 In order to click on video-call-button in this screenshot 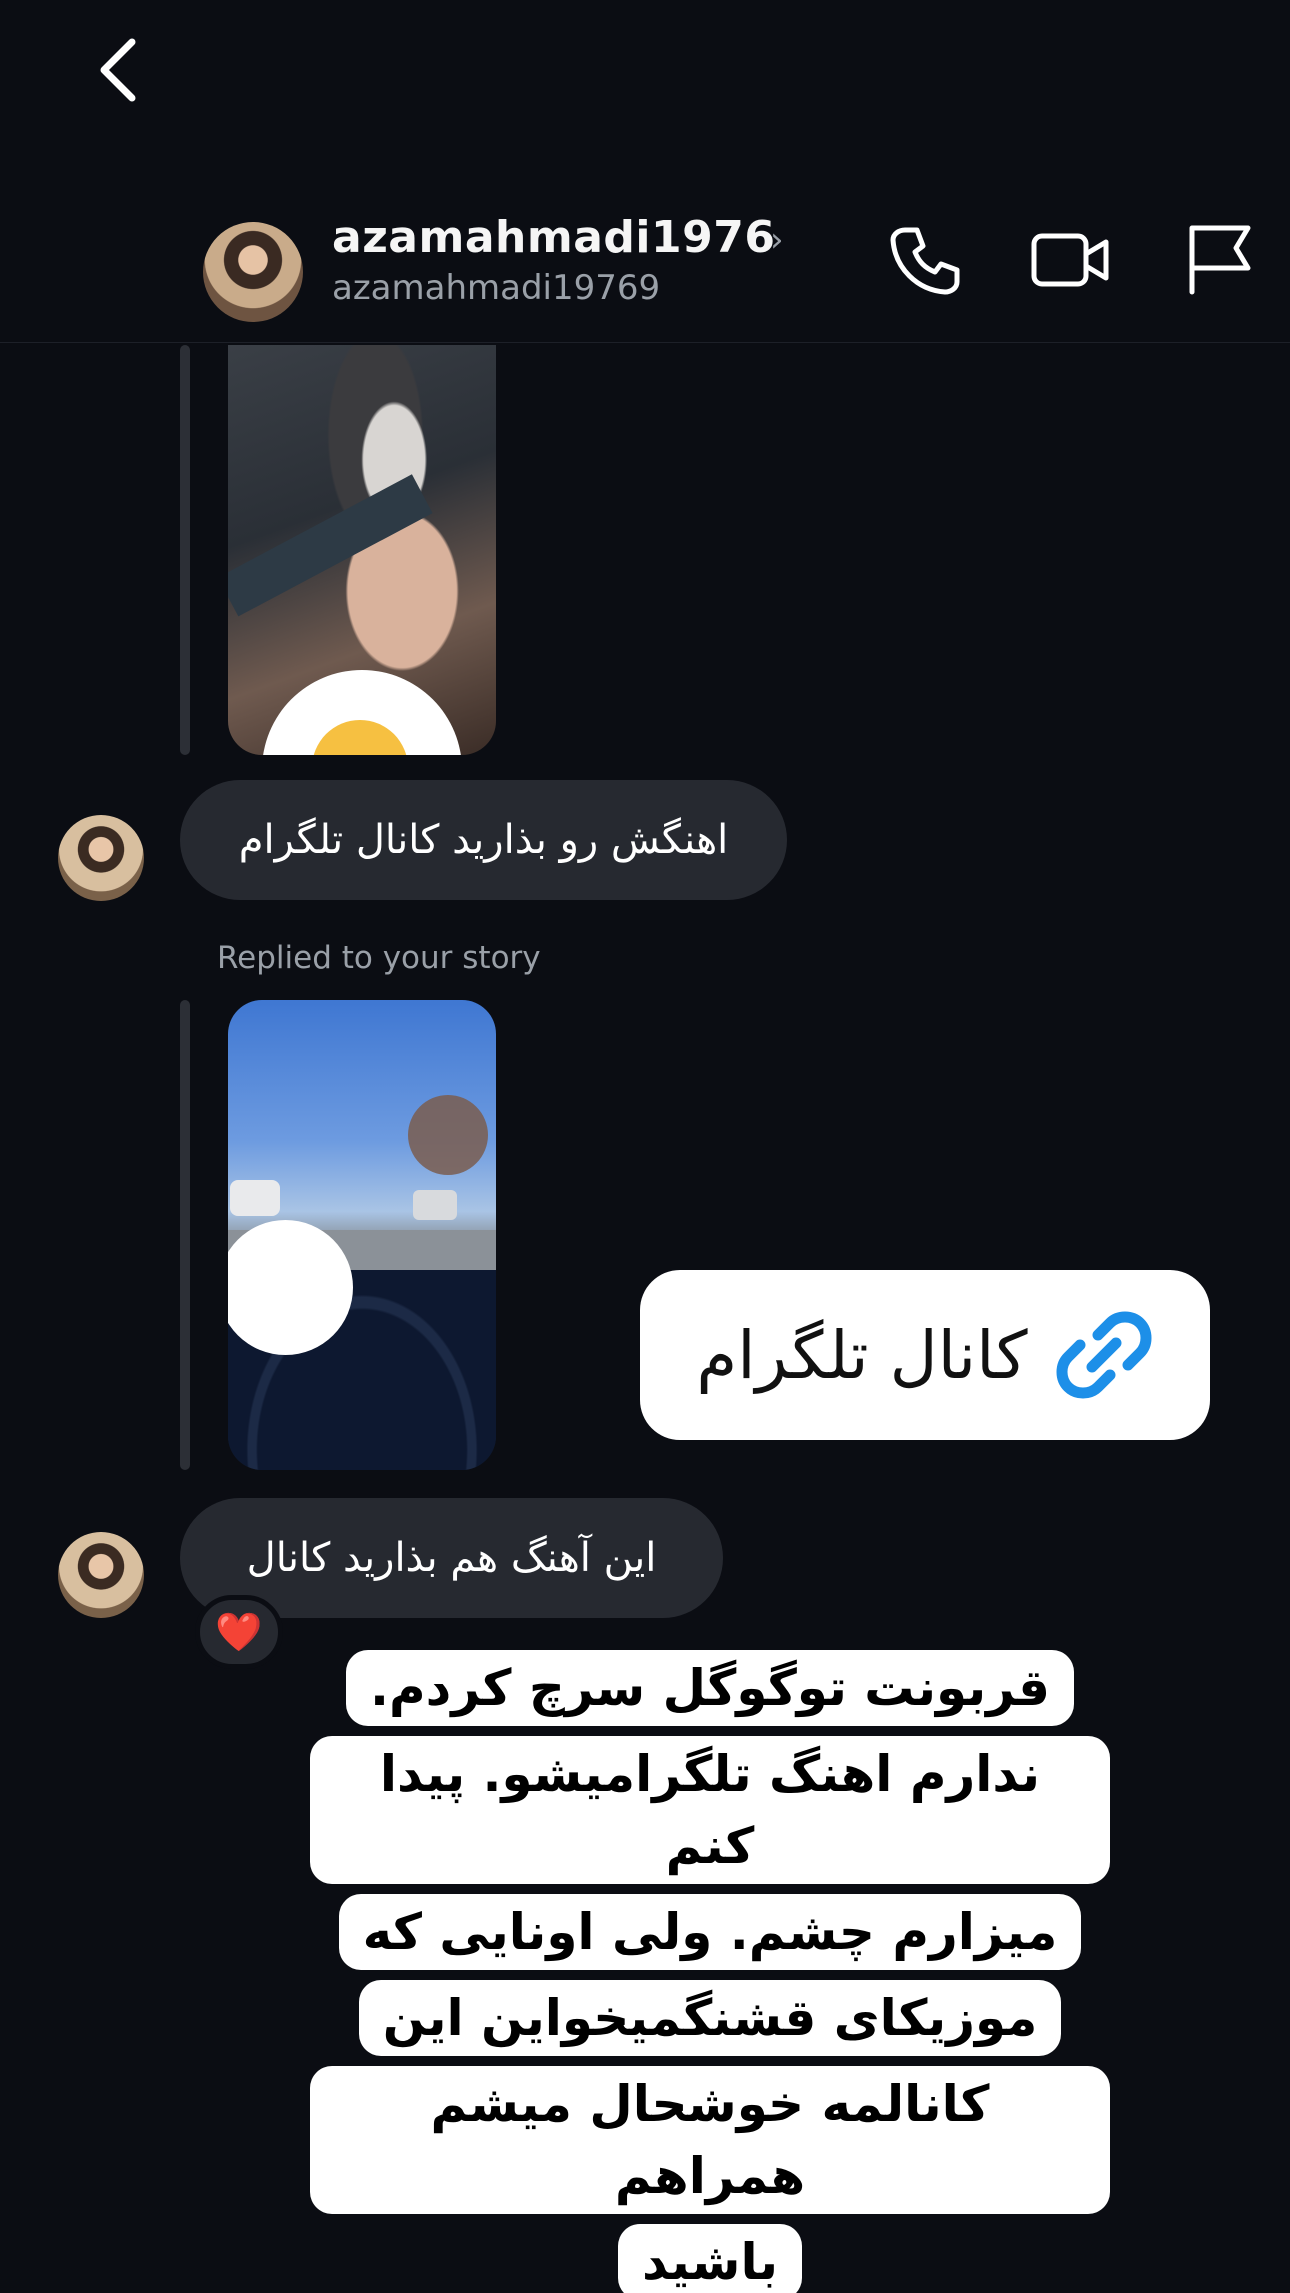, I will do `click(1070, 260)`.